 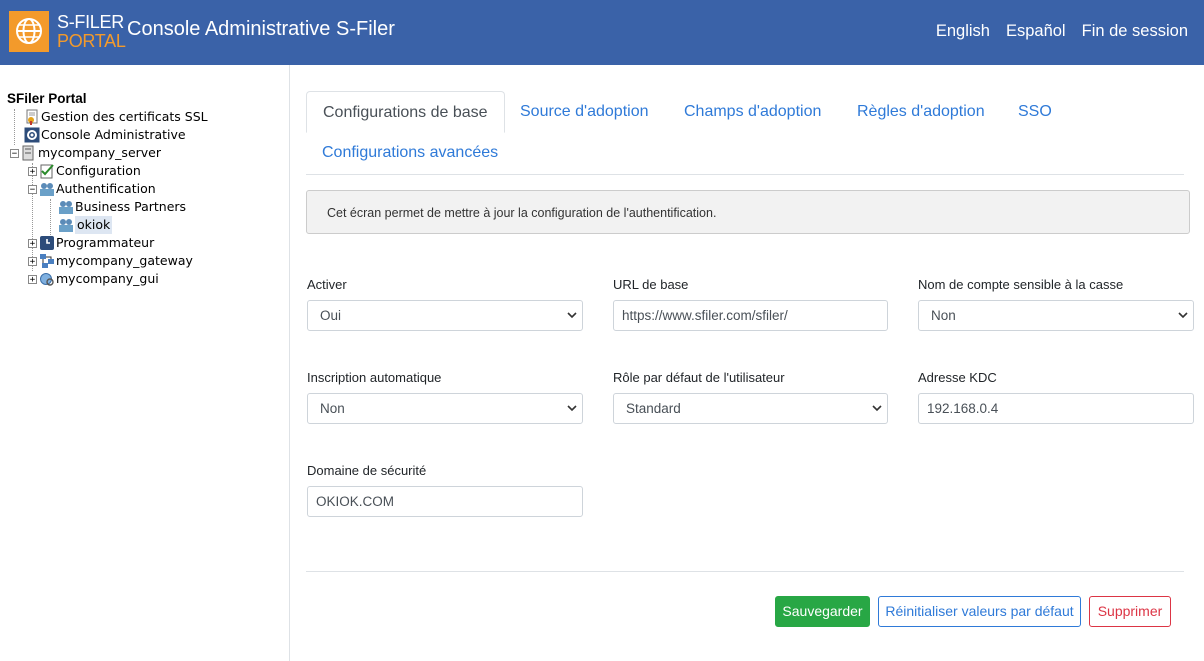 What do you see at coordinates (100, 152) in the screenshot?
I see `tree-item-label: mycompany_server` at bounding box center [100, 152].